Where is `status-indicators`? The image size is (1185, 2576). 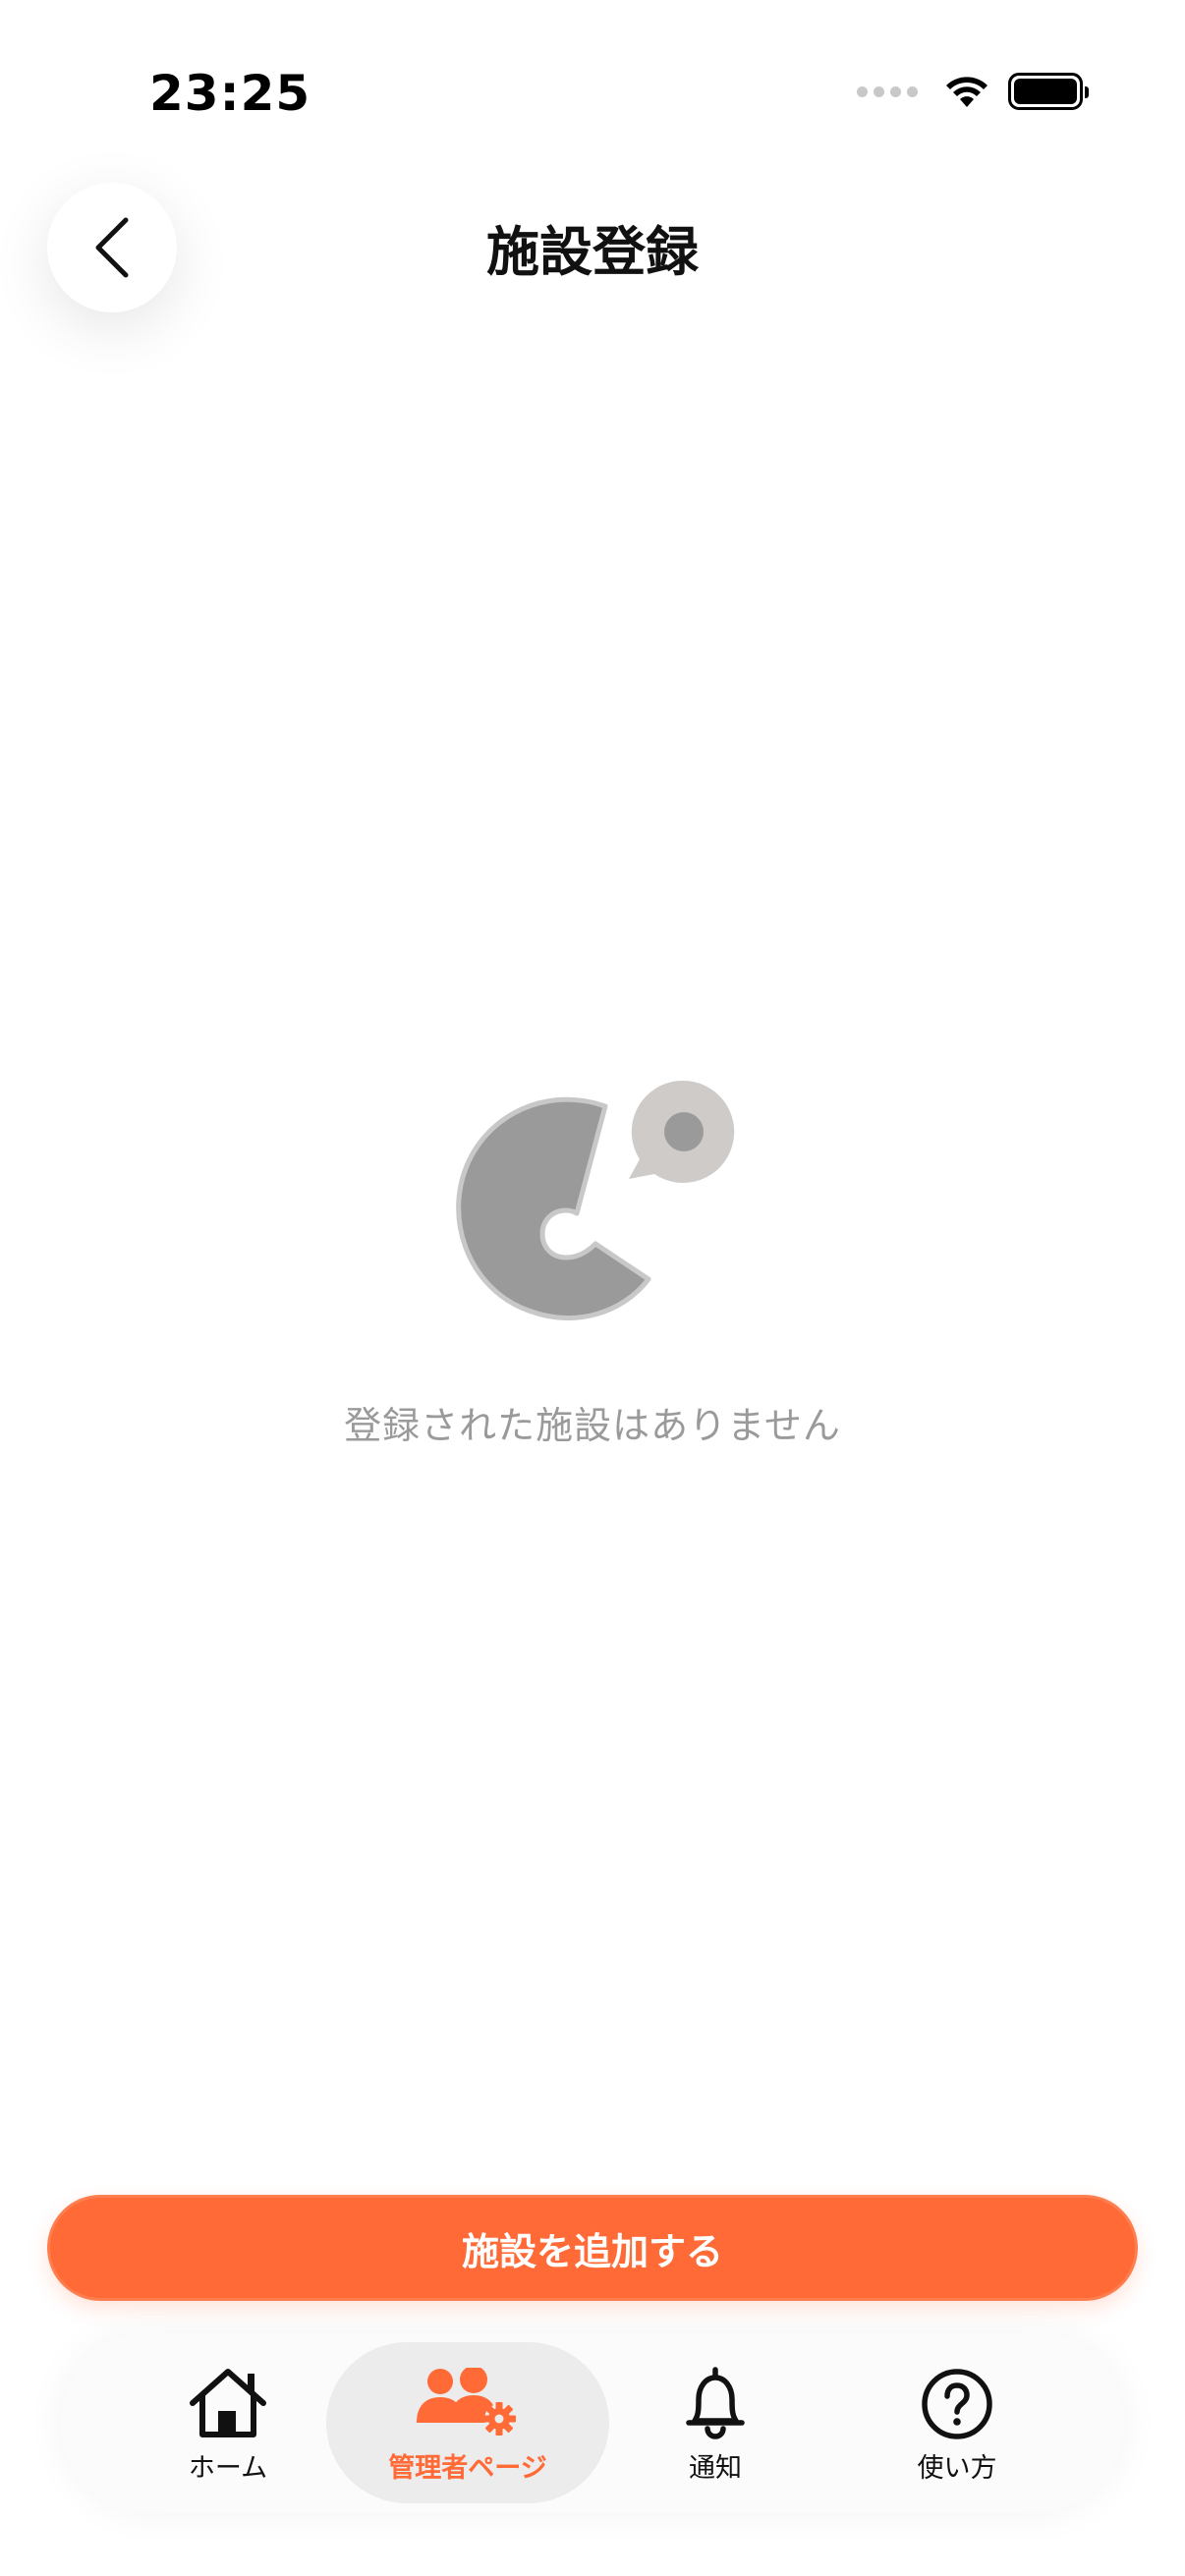
status-indicators is located at coordinates (973, 91).